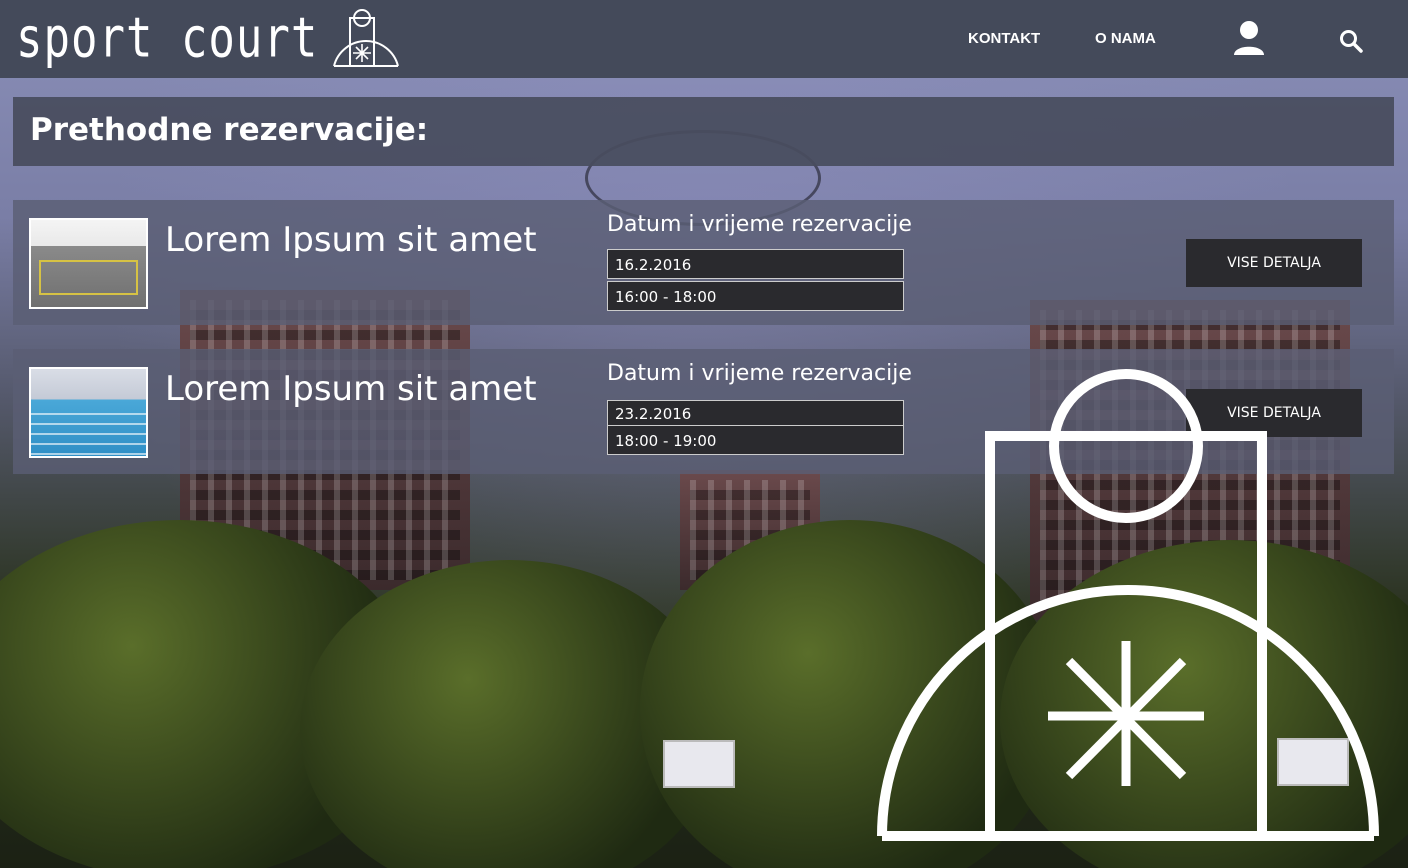 Image resolution: width=1408 pixels, height=868 pixels. I want to click on details-button: VISE DETALJA, so click(1274, 263).